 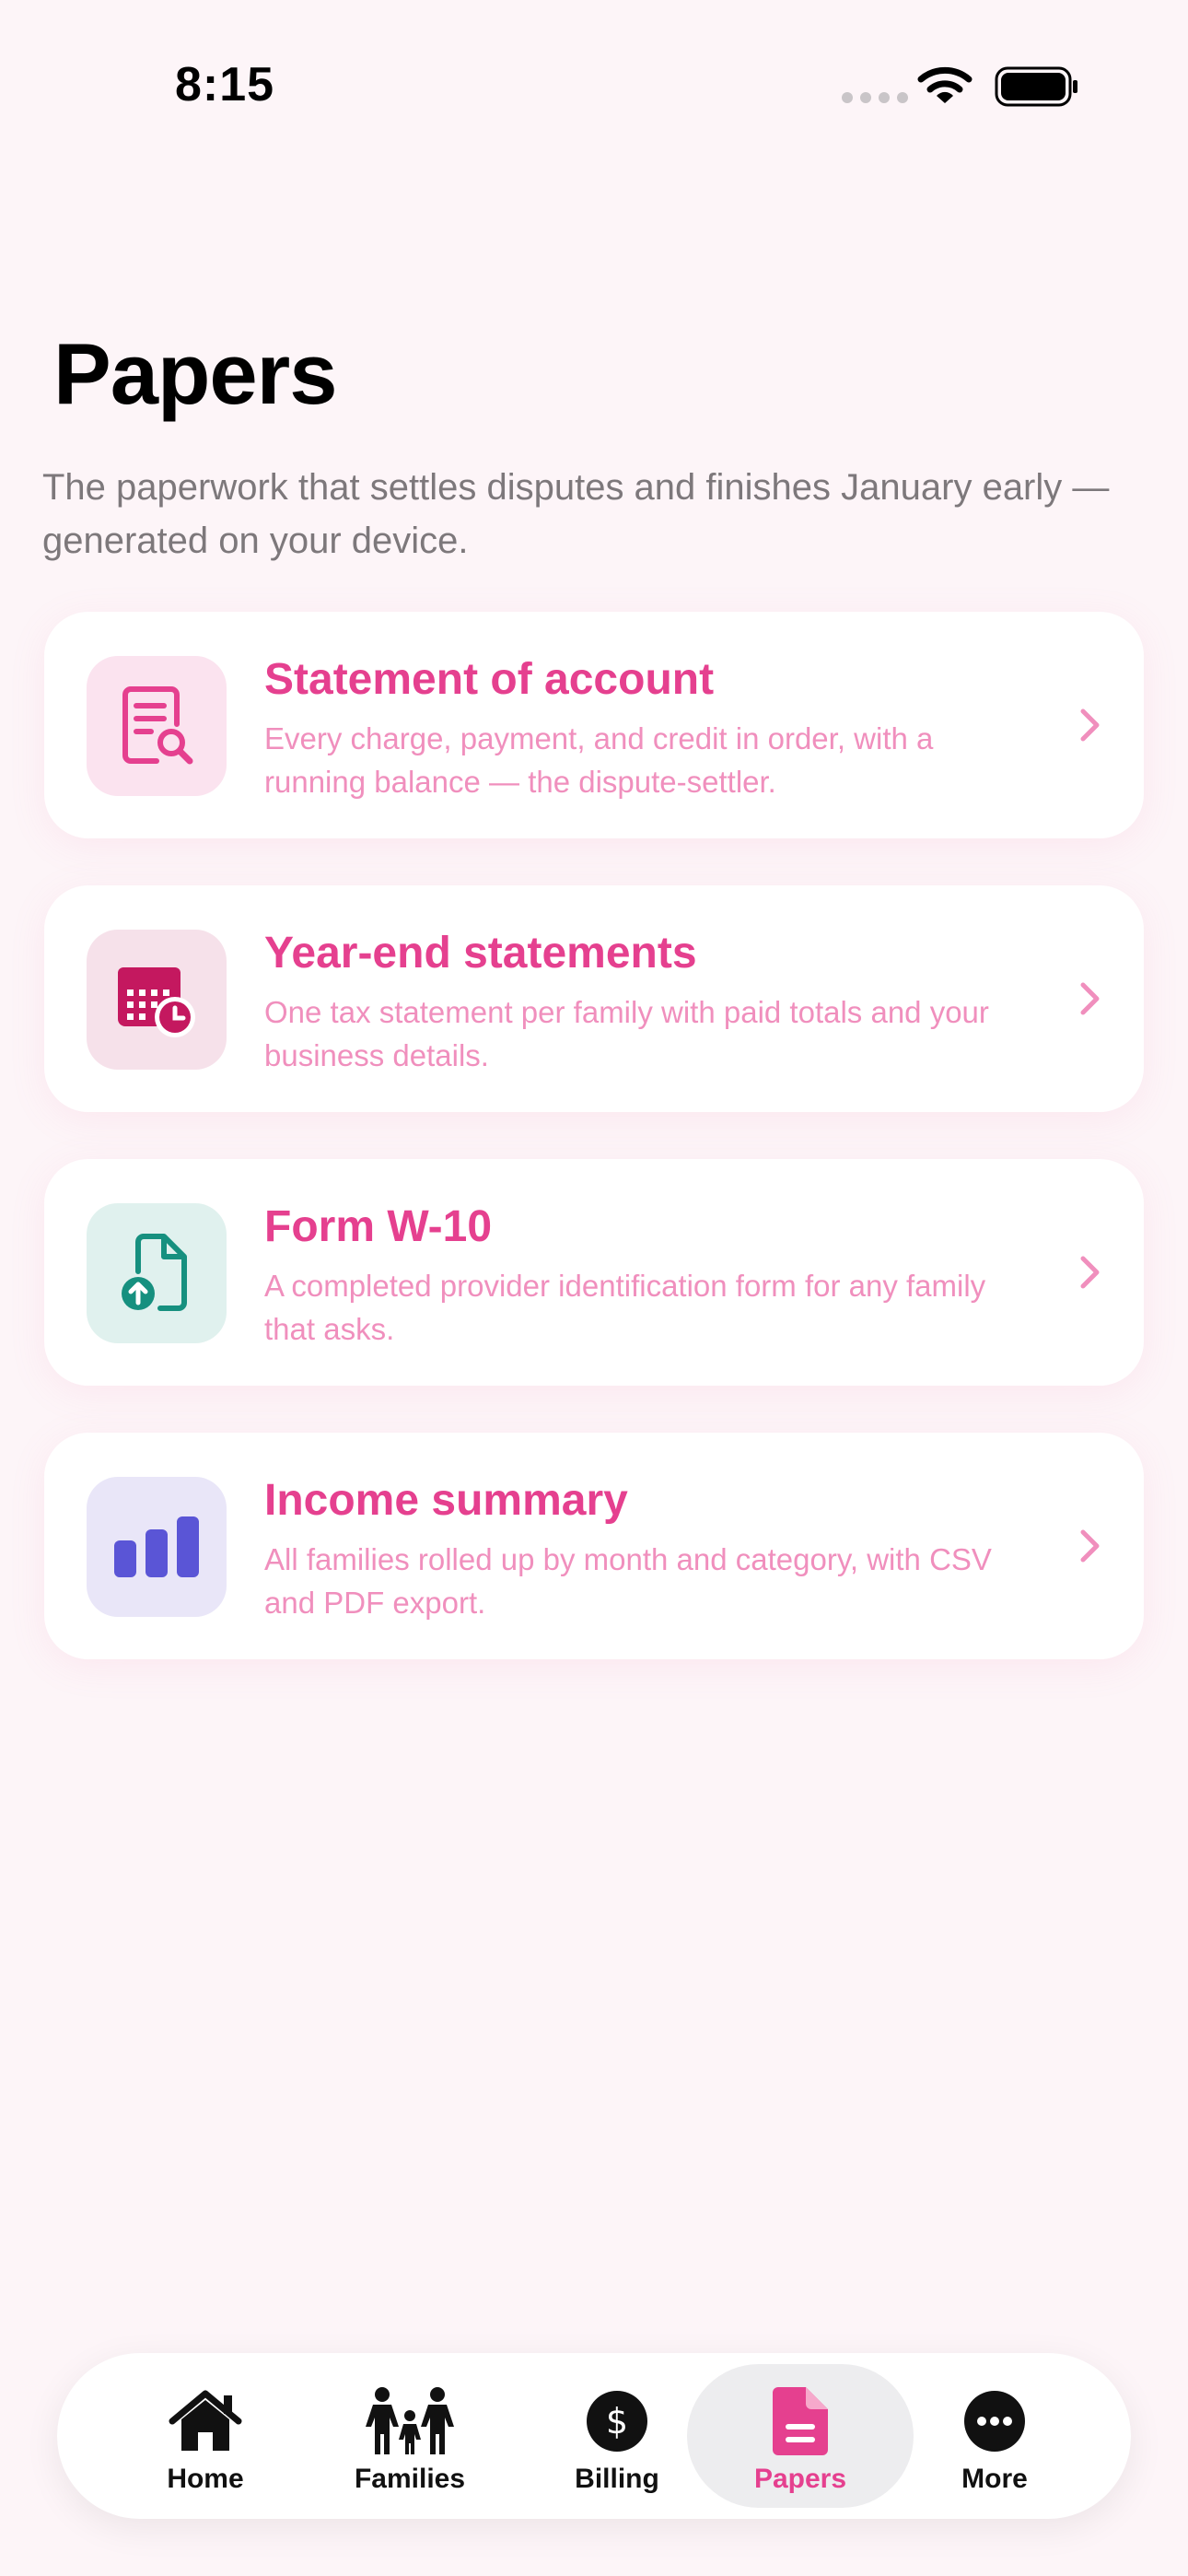 I want to click on tab-bar: Home Families $ Billing Papers More, so click(x=594, y=2436).